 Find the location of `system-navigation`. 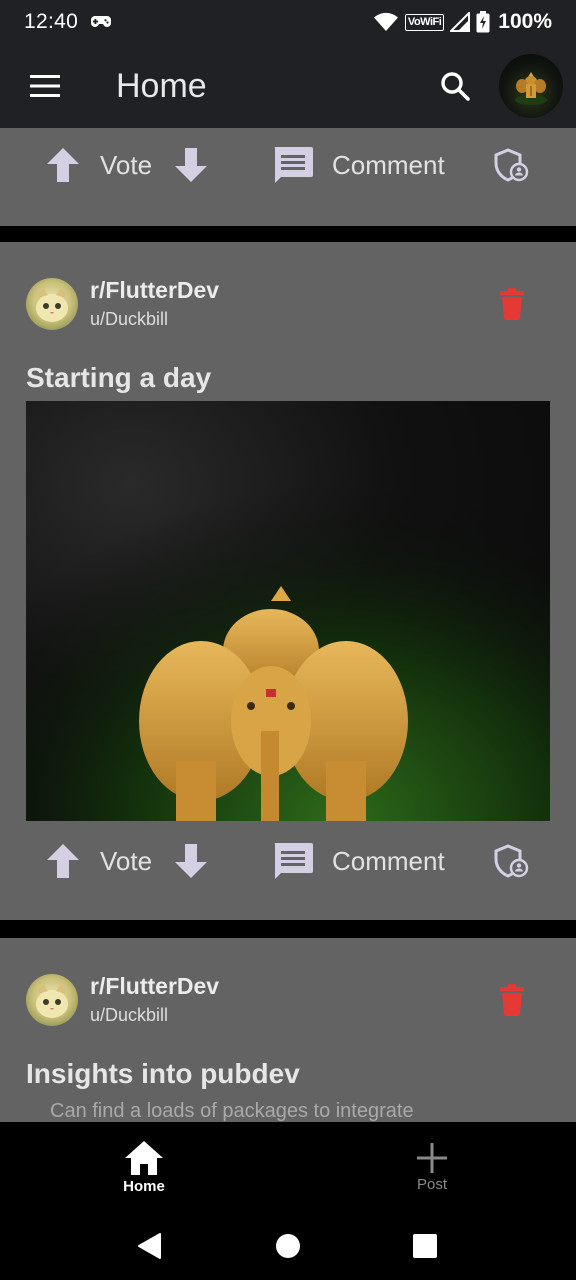

system-navigation is located at coordinates (288, 1246).